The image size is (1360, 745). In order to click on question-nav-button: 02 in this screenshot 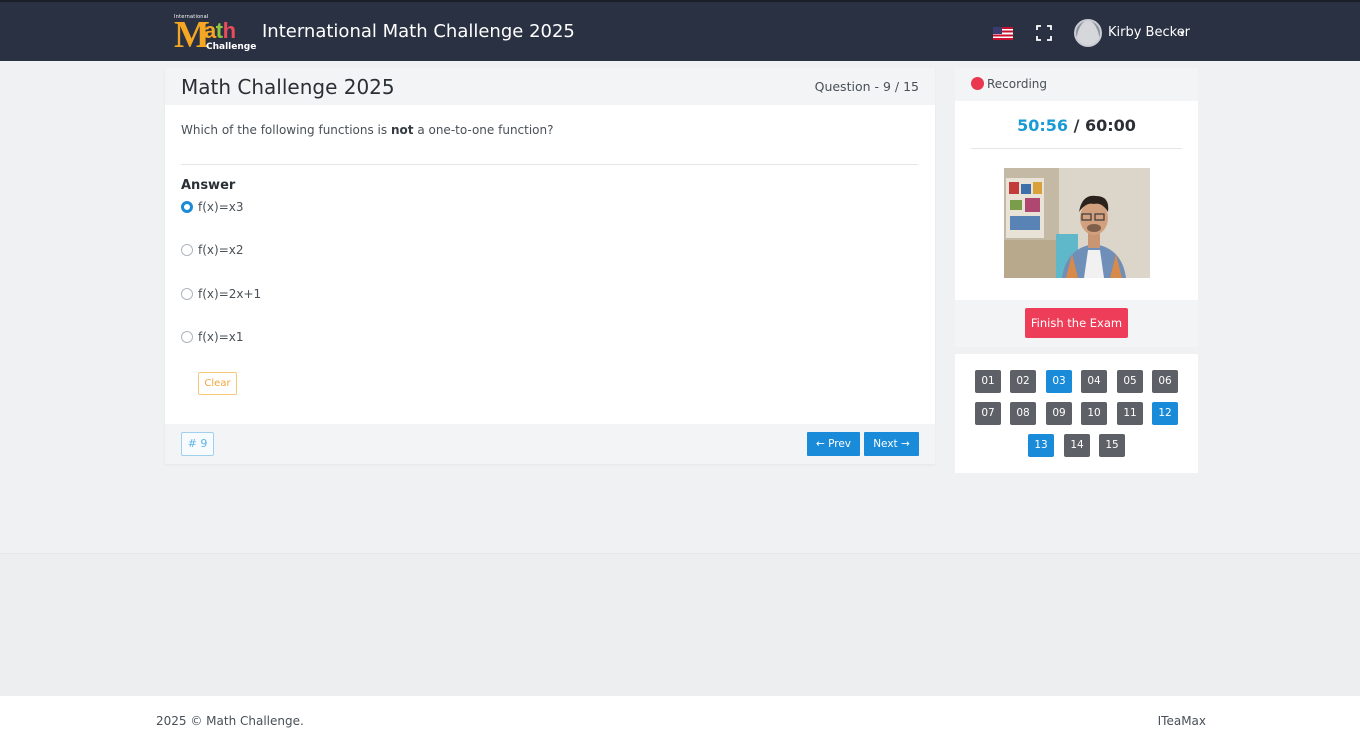, I will do `click(1023, 381)`.